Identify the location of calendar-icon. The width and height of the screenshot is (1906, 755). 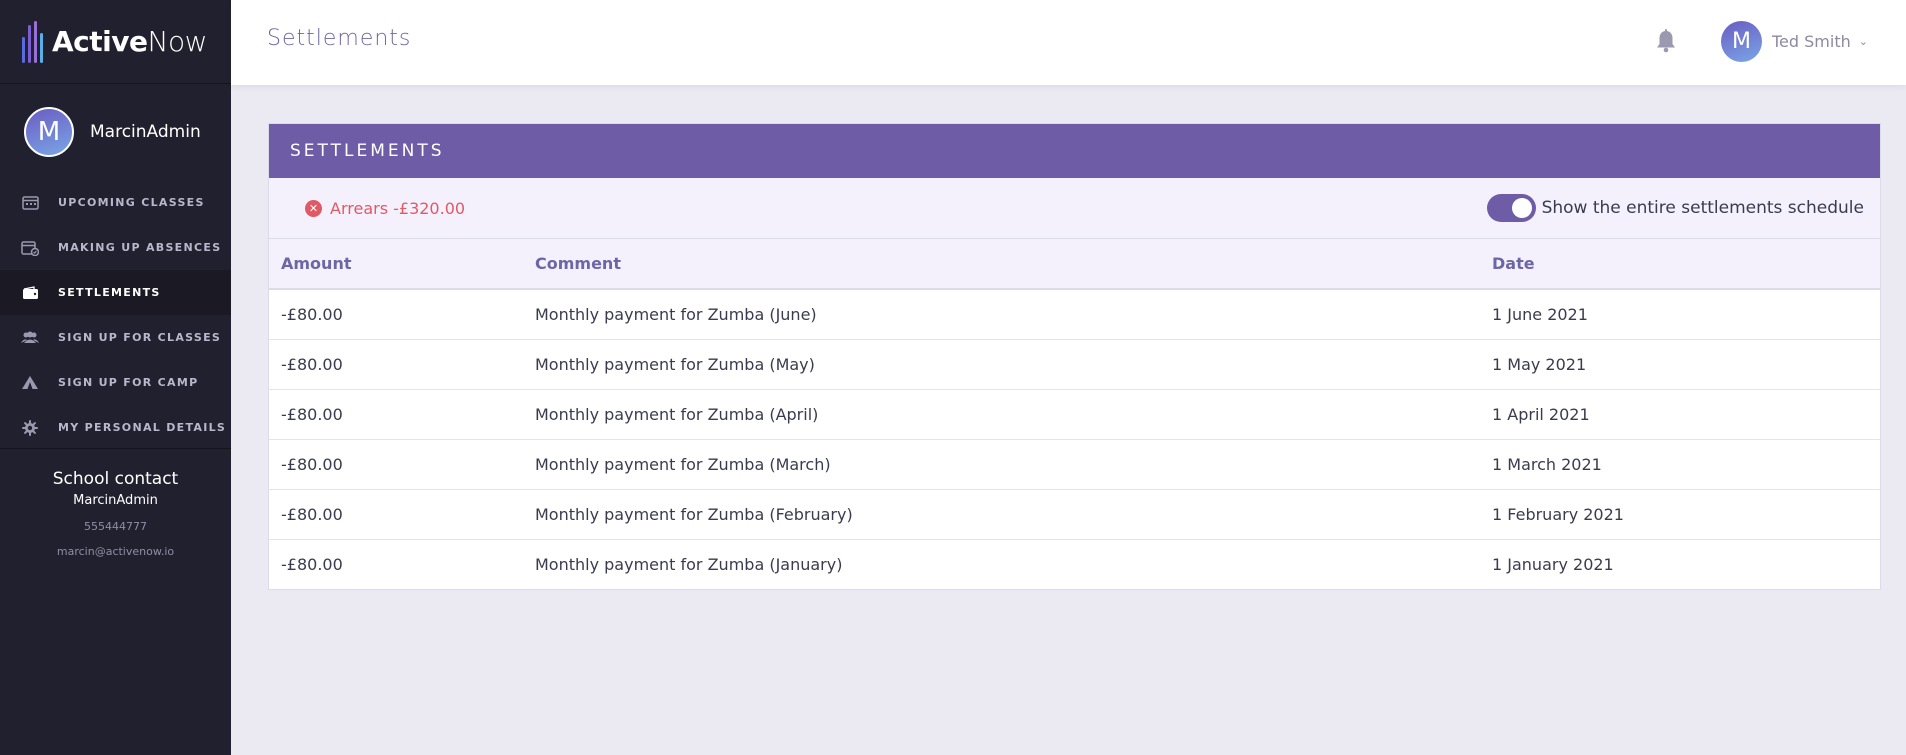
(30, 203).